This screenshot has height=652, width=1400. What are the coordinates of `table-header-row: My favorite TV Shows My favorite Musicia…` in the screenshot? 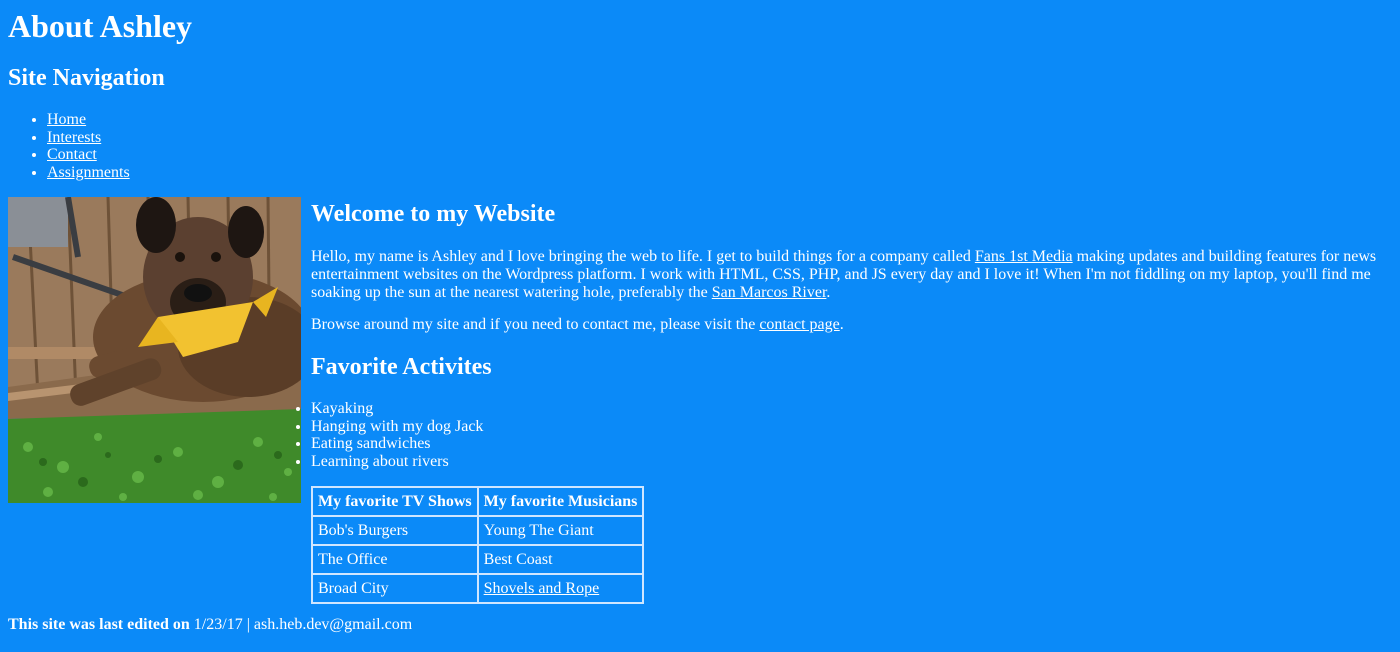 It's located at (478, 501).